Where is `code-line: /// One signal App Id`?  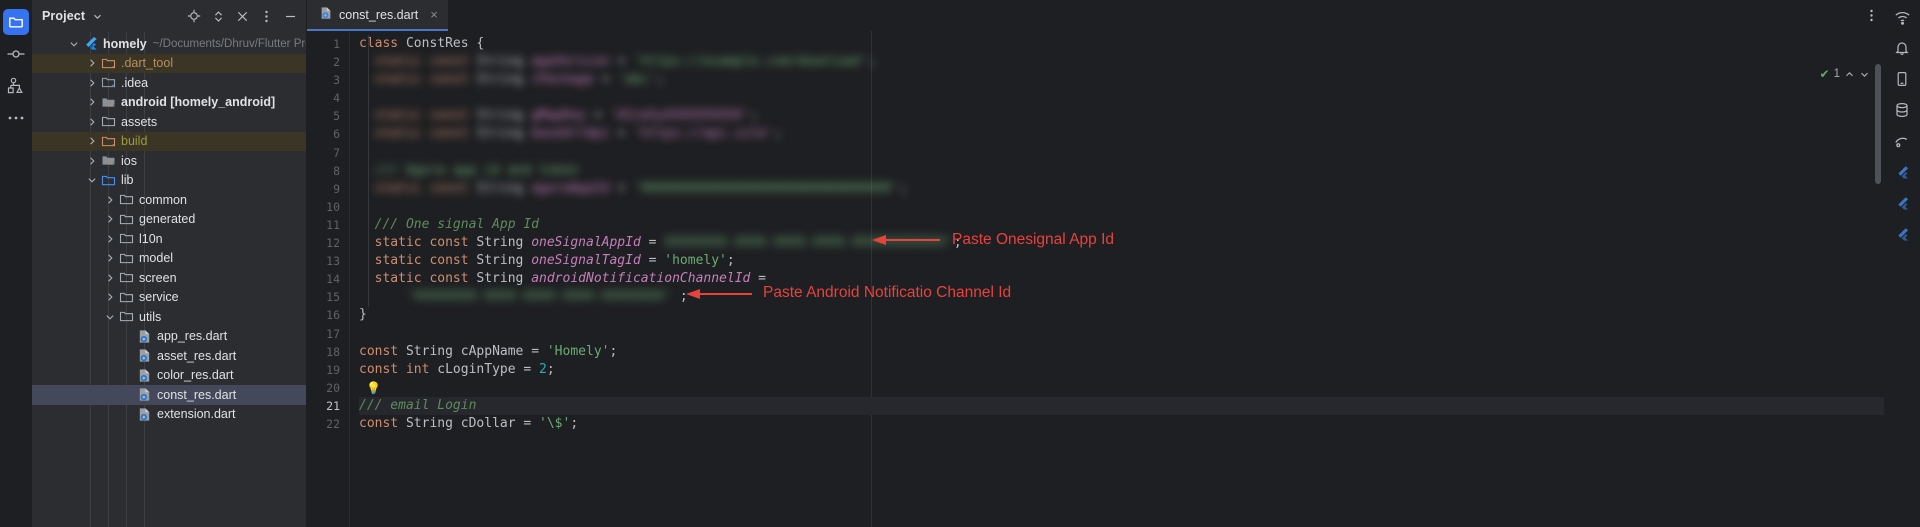
code-line: /// One signal App Id is located at coordinates (1121, 225).